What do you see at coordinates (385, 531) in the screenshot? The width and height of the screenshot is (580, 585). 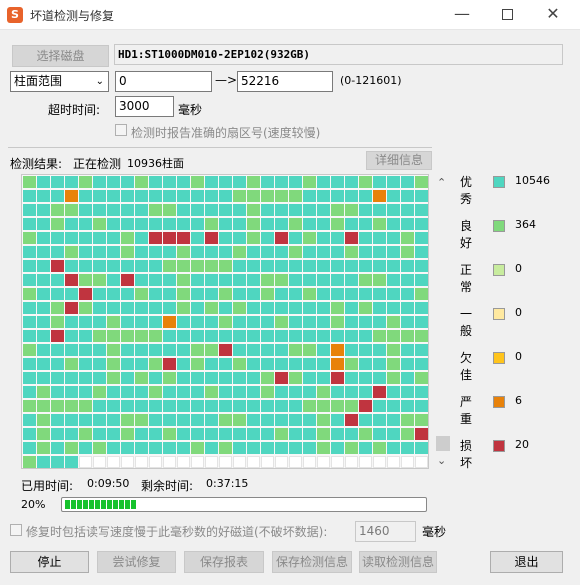 I see `repair-threshold-input: 1460` at bounding box center [385, 531].